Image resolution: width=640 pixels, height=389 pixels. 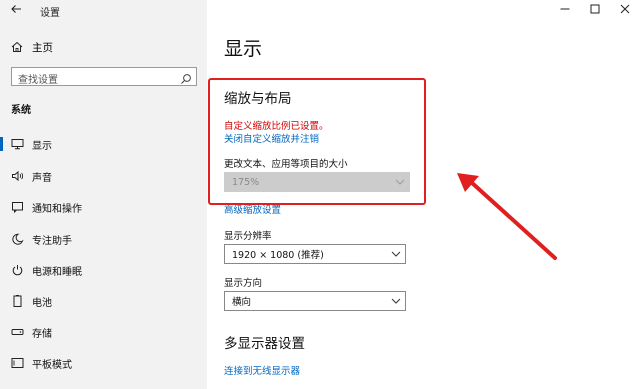 What do you see at coordinates (50, 13) in the screenshot?
I see `window-title: 设置` at bounding box center [50, 13].